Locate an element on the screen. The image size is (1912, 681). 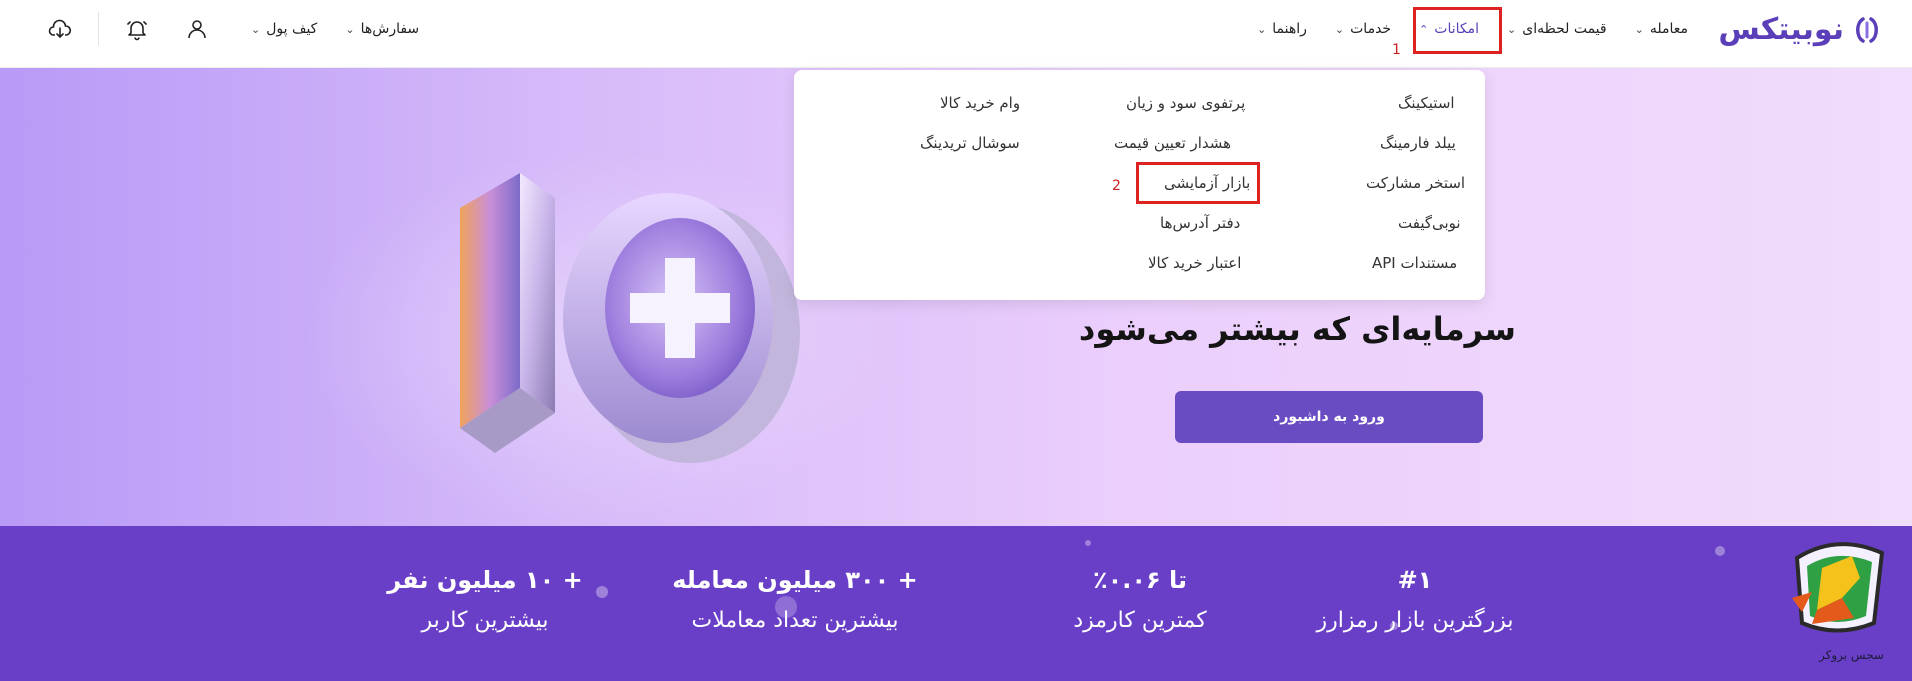
menu-item-social-trading: سوشال تریدینگ is located at coordinates (970, 143).